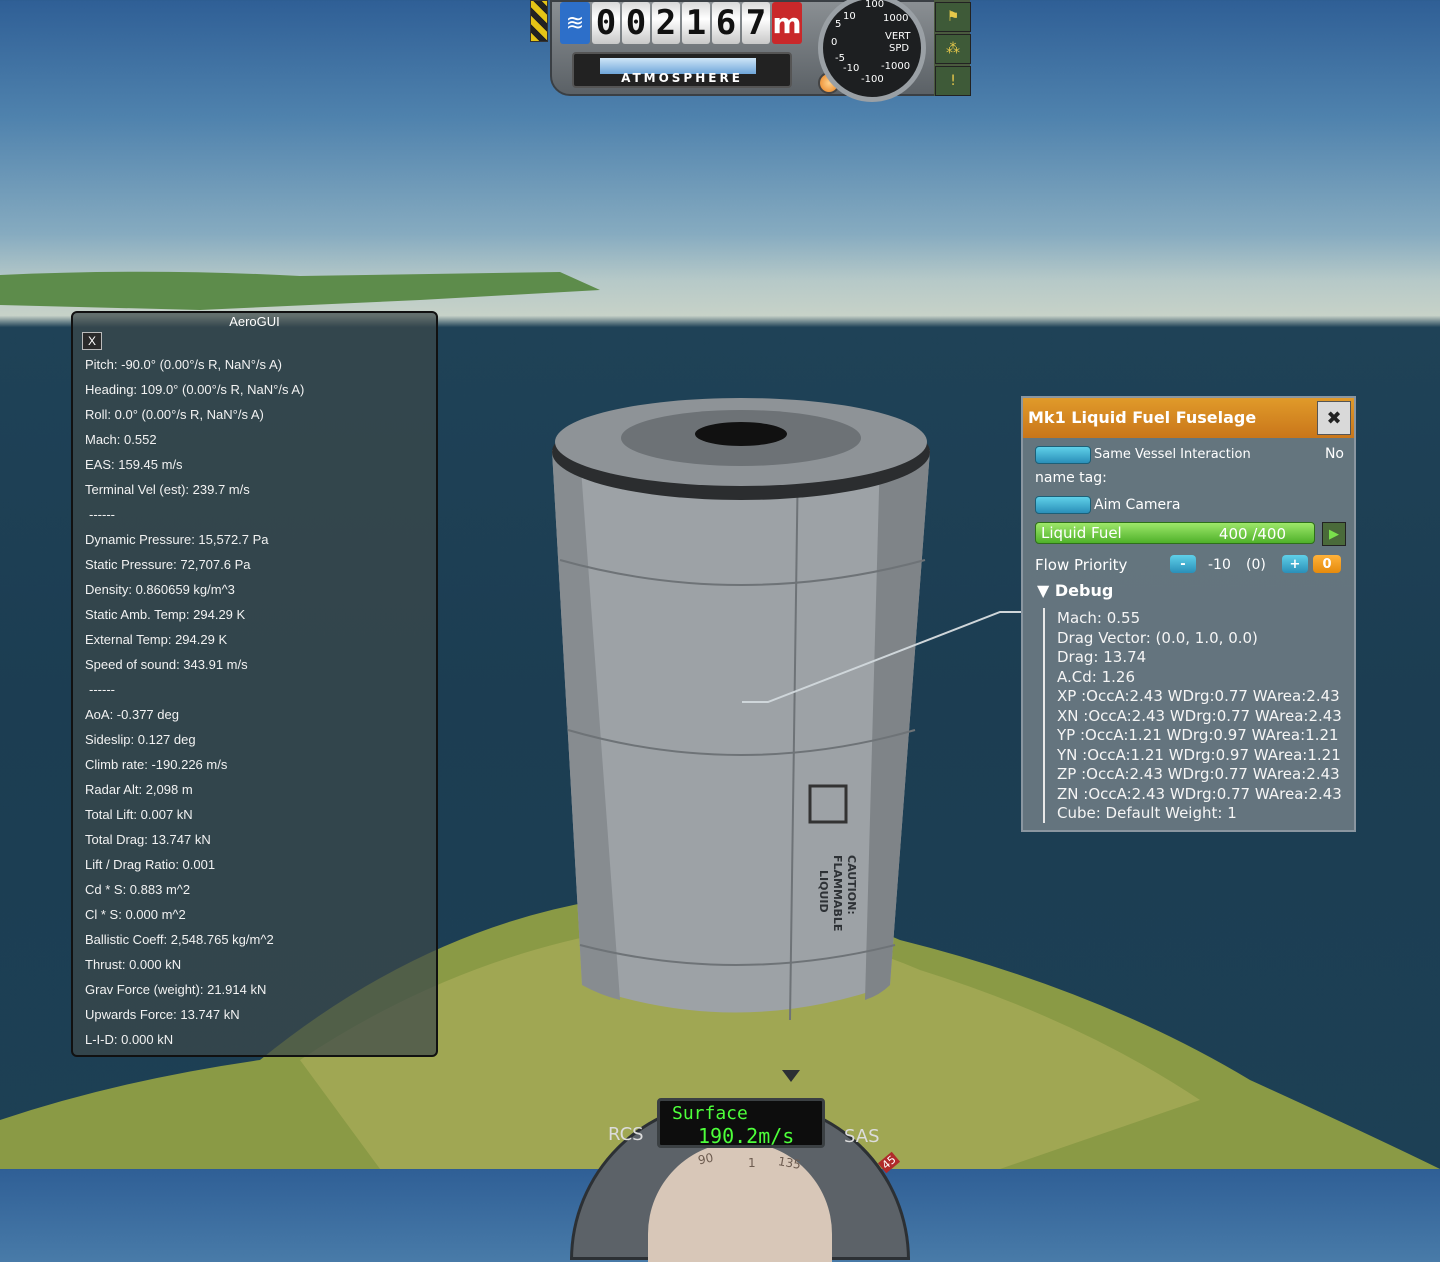 Image resolution: width=1440 pixels, height=1262 pixels. I want to click on flag-icon: ⚑, so click(953, 17).